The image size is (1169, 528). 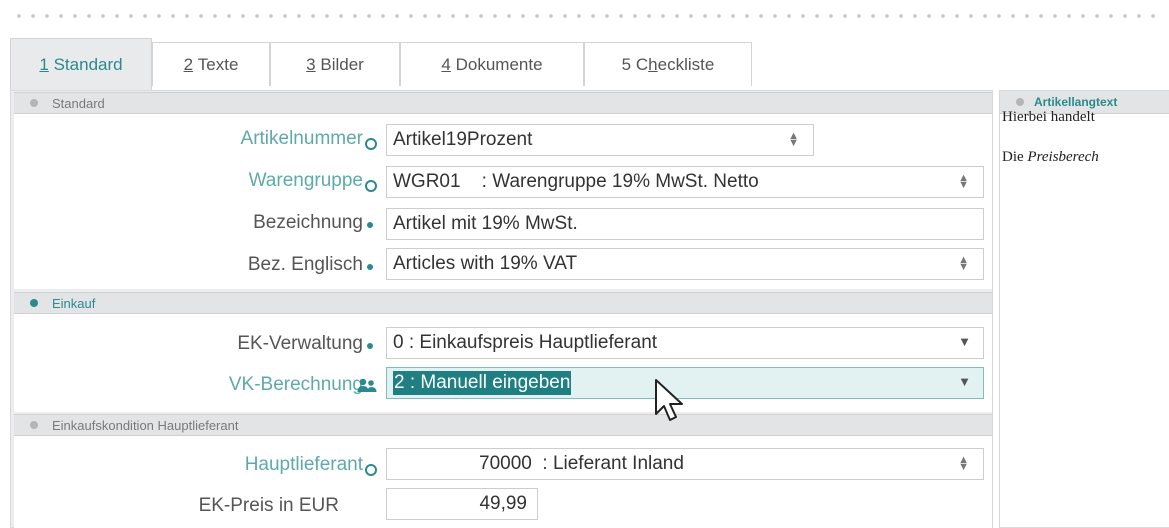 What do you see at coordinates (1048, 117) in the screenshot?
I see `long-text-line-1: Hierbei handelt` at bounding box center [1048, 117].